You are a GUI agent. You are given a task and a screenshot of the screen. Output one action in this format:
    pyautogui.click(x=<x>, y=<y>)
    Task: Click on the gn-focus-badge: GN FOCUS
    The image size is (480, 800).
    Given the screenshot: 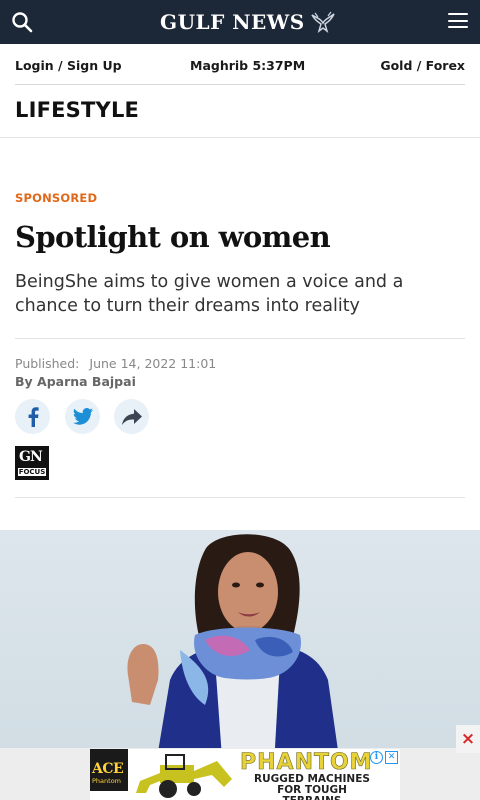 What is the action you would take?
    pyautogui.click(x=32, y=463)
    